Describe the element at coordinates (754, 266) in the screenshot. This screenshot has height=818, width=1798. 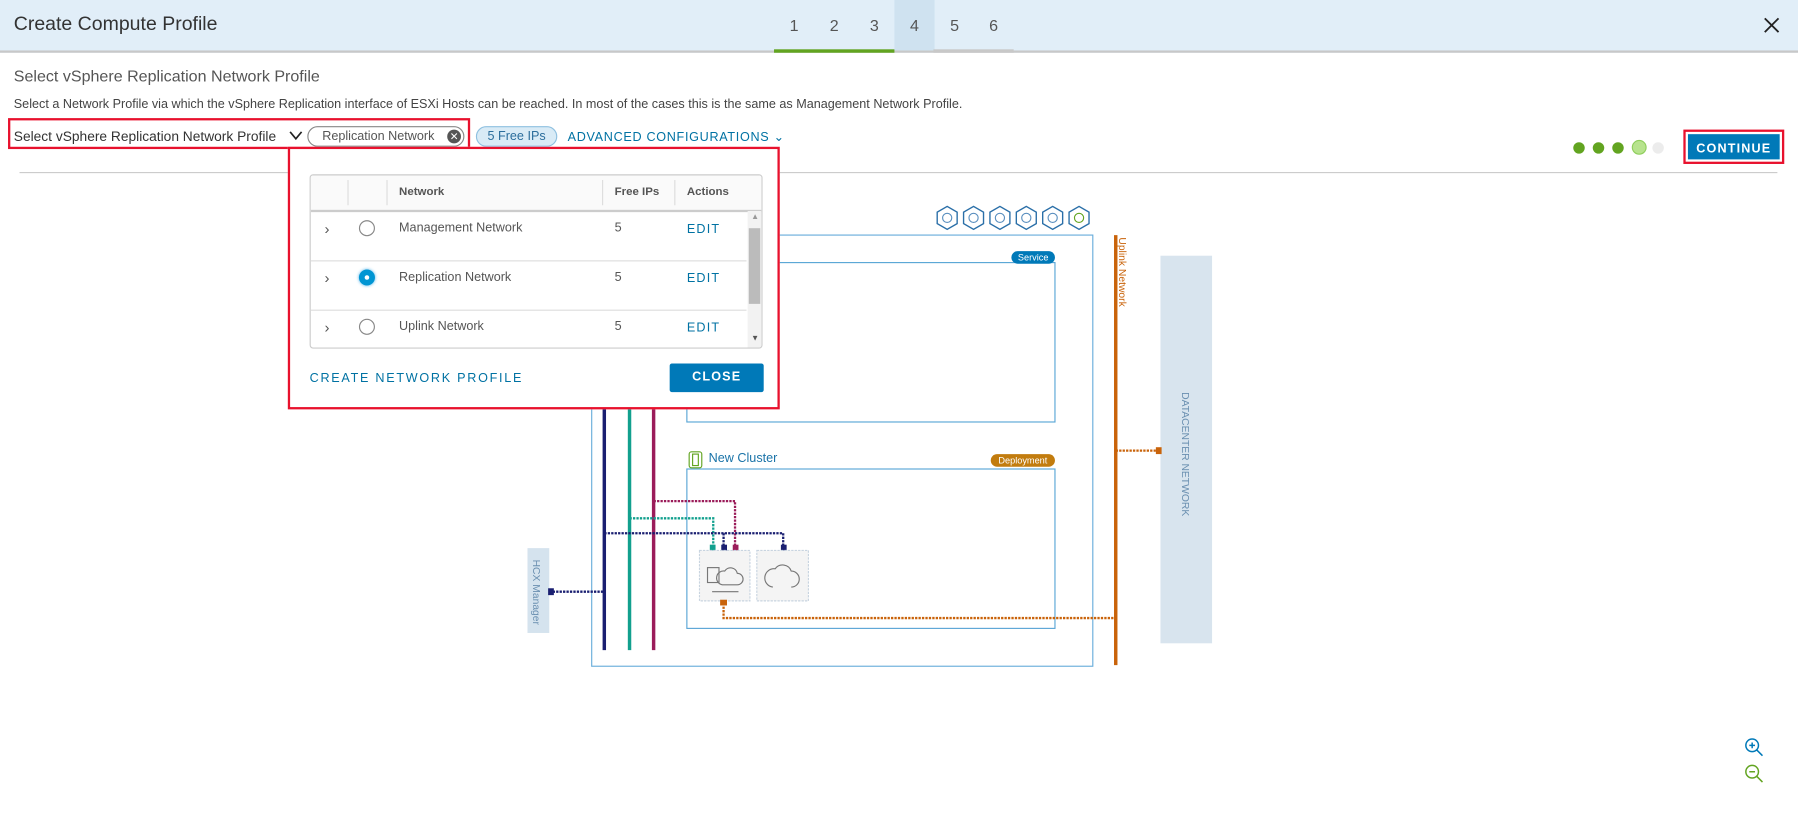
I see `scrollbar-thumb` at that location.